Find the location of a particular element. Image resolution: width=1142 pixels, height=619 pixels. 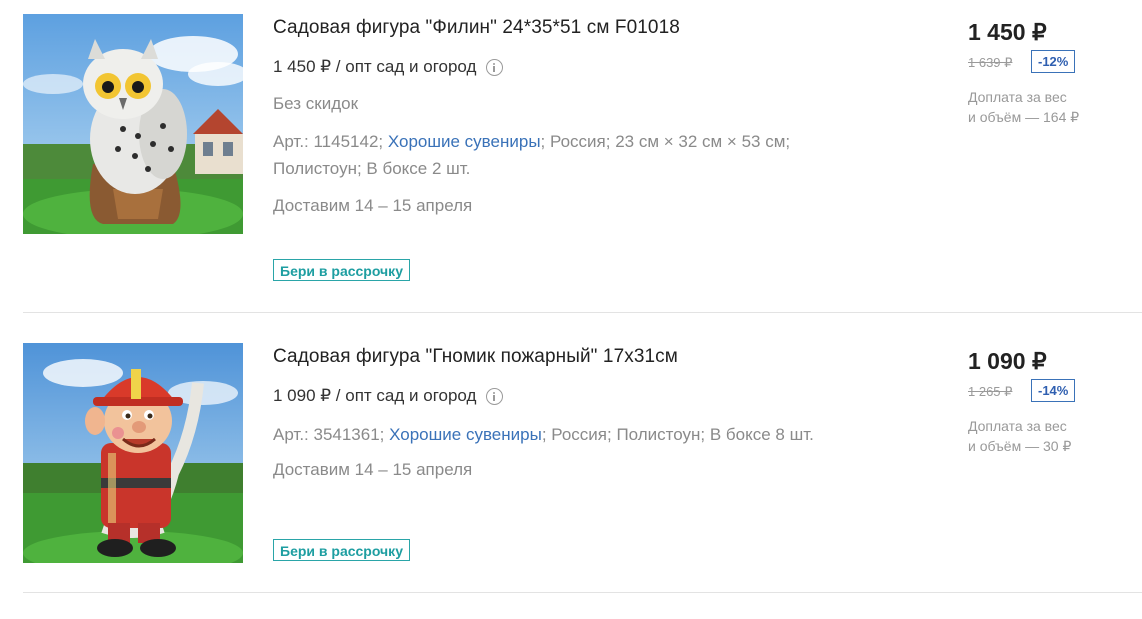

owl-figurine-photo is located at coordinates (133, 124).